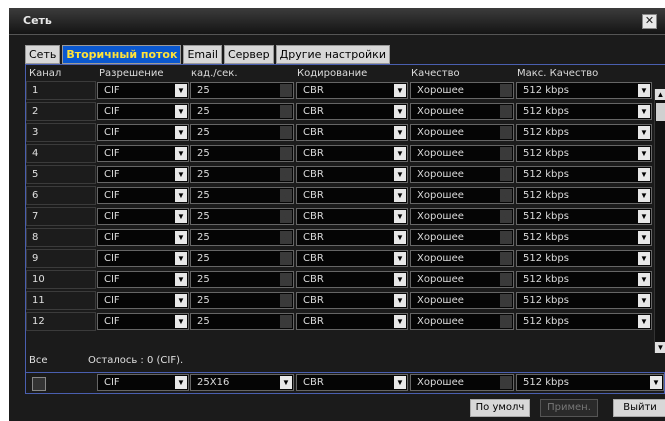 The height and width of the screenshot is (421, 665). I want to click on channel-number: 2, so click(35, 111).